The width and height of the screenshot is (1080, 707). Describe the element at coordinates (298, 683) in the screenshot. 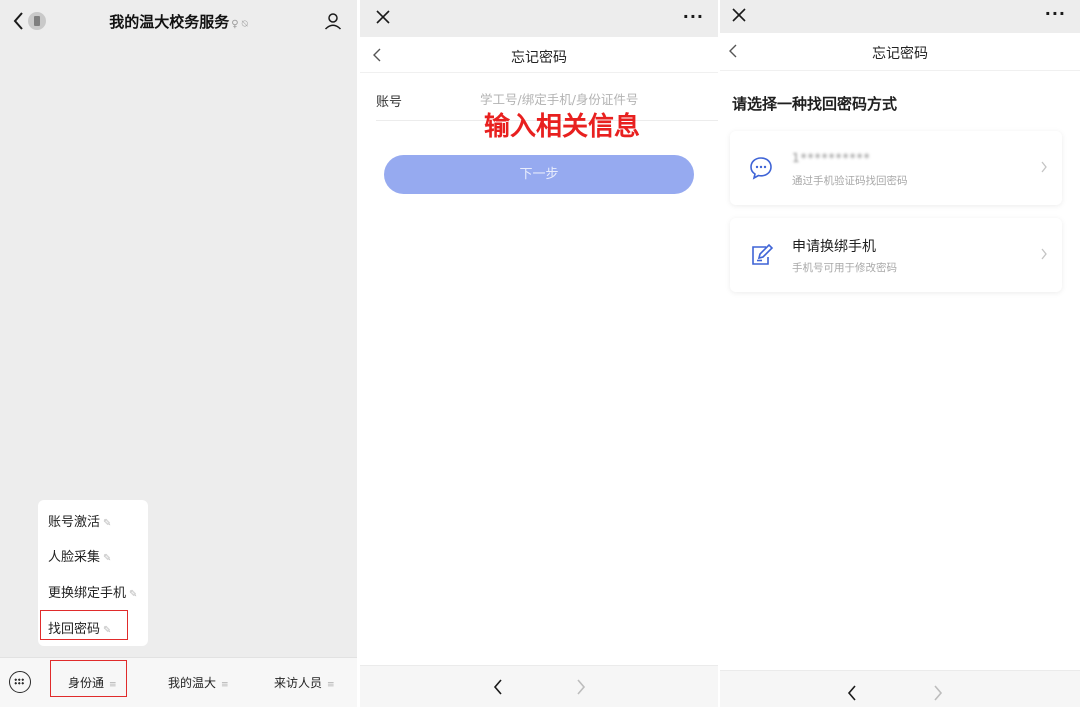

I see `menu-tab-label: 来访人员` at that location.